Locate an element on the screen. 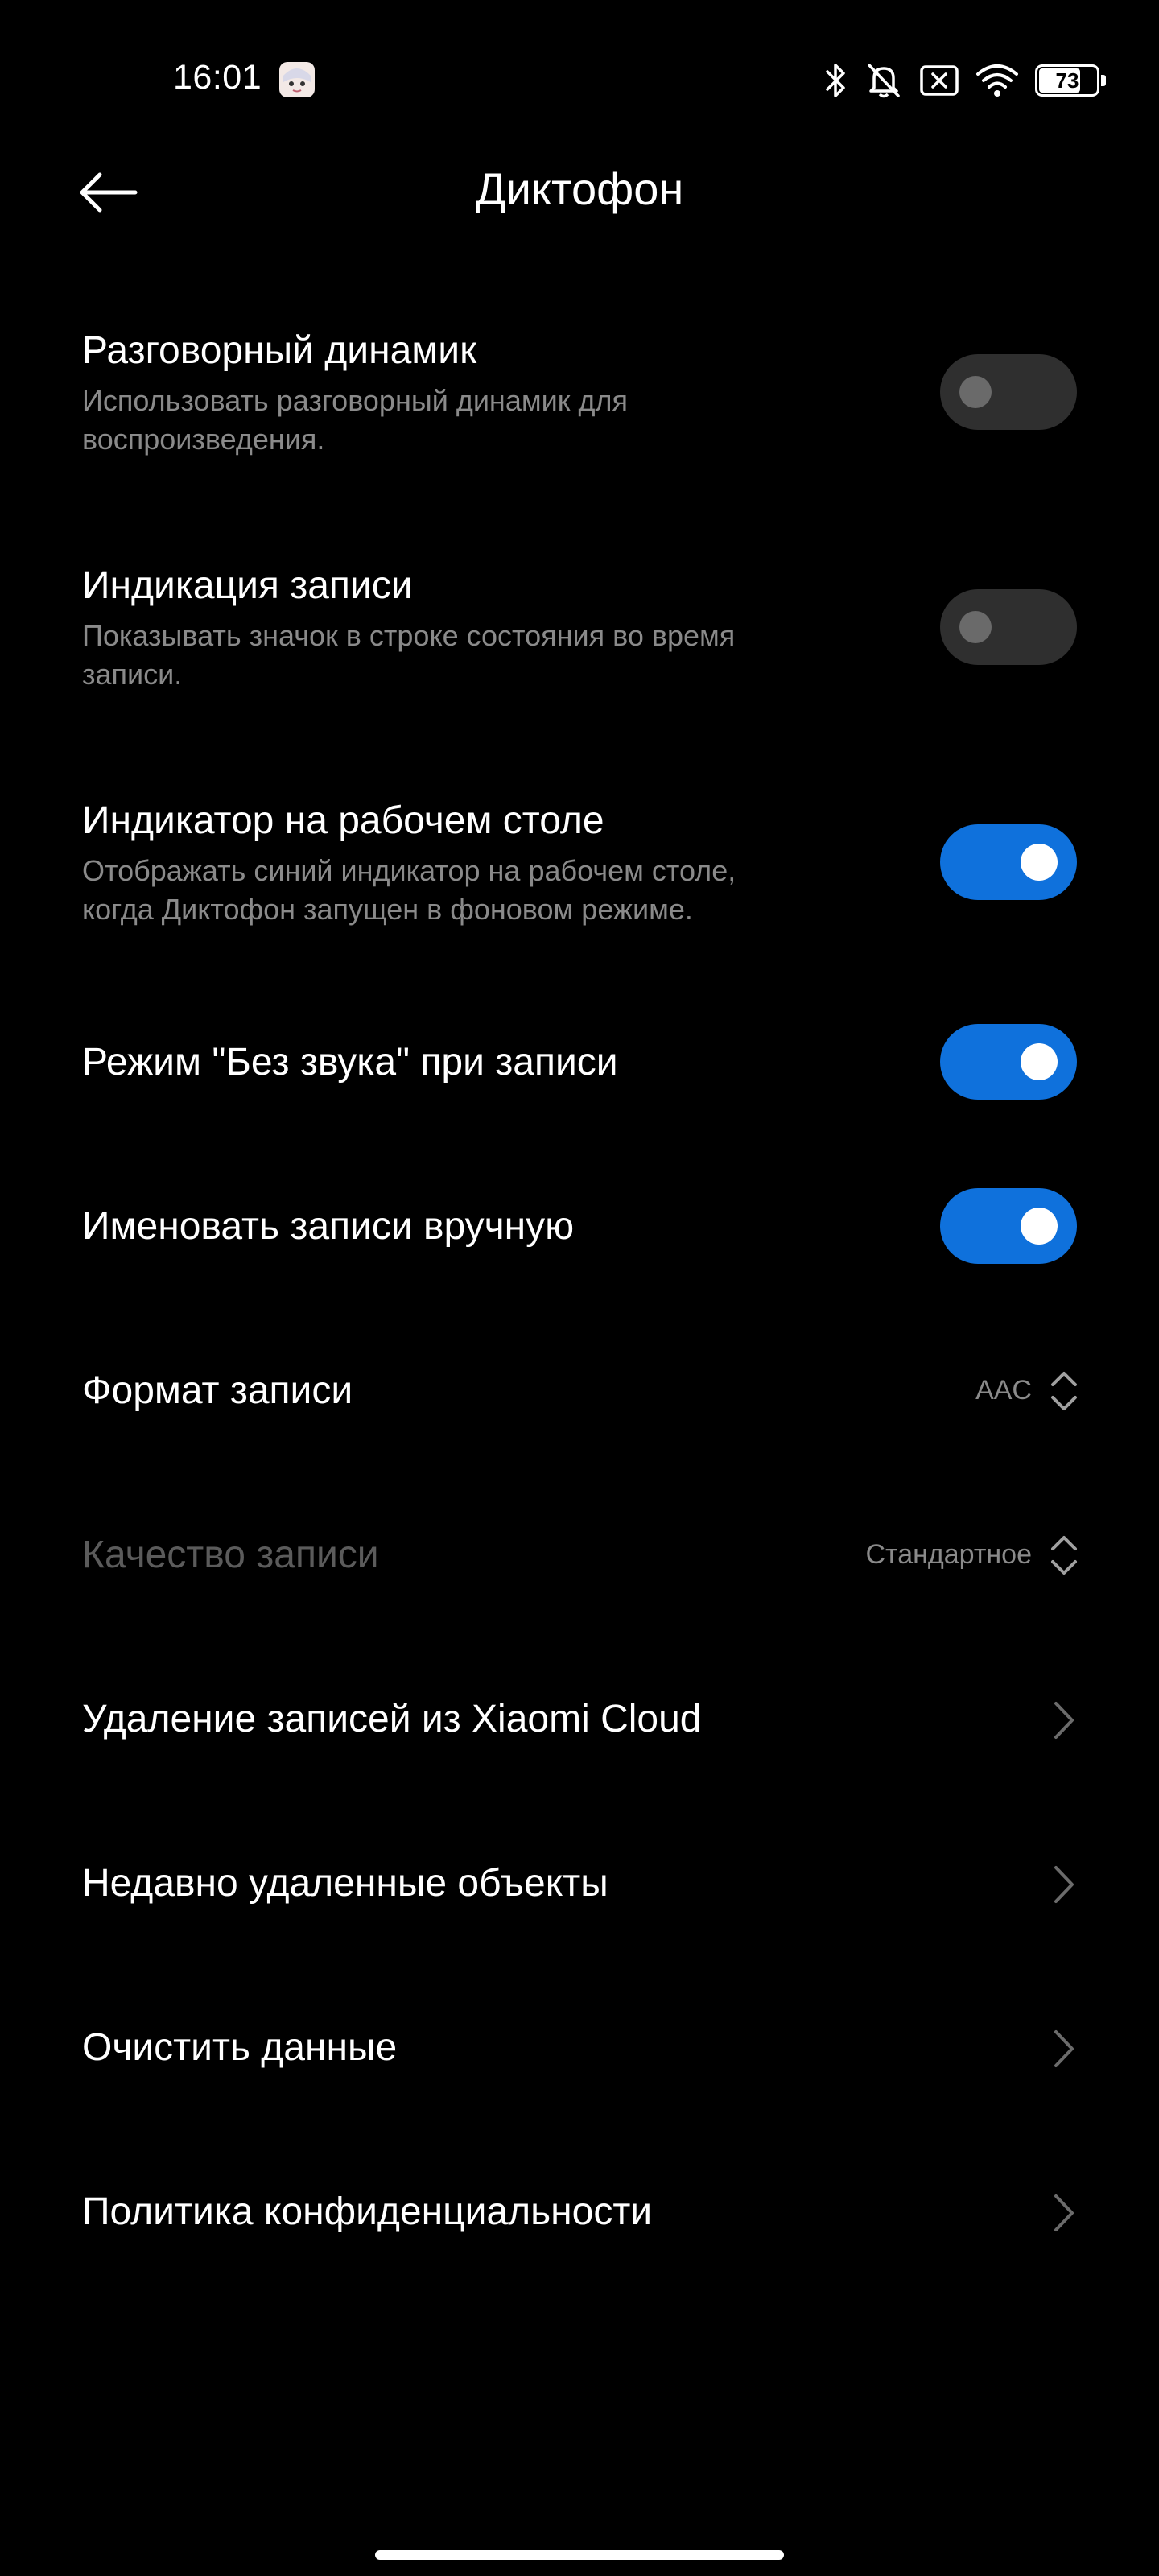 This screenshot has height=2576, width=1159. bluetooth-icon is located at coordinates (836, 80).